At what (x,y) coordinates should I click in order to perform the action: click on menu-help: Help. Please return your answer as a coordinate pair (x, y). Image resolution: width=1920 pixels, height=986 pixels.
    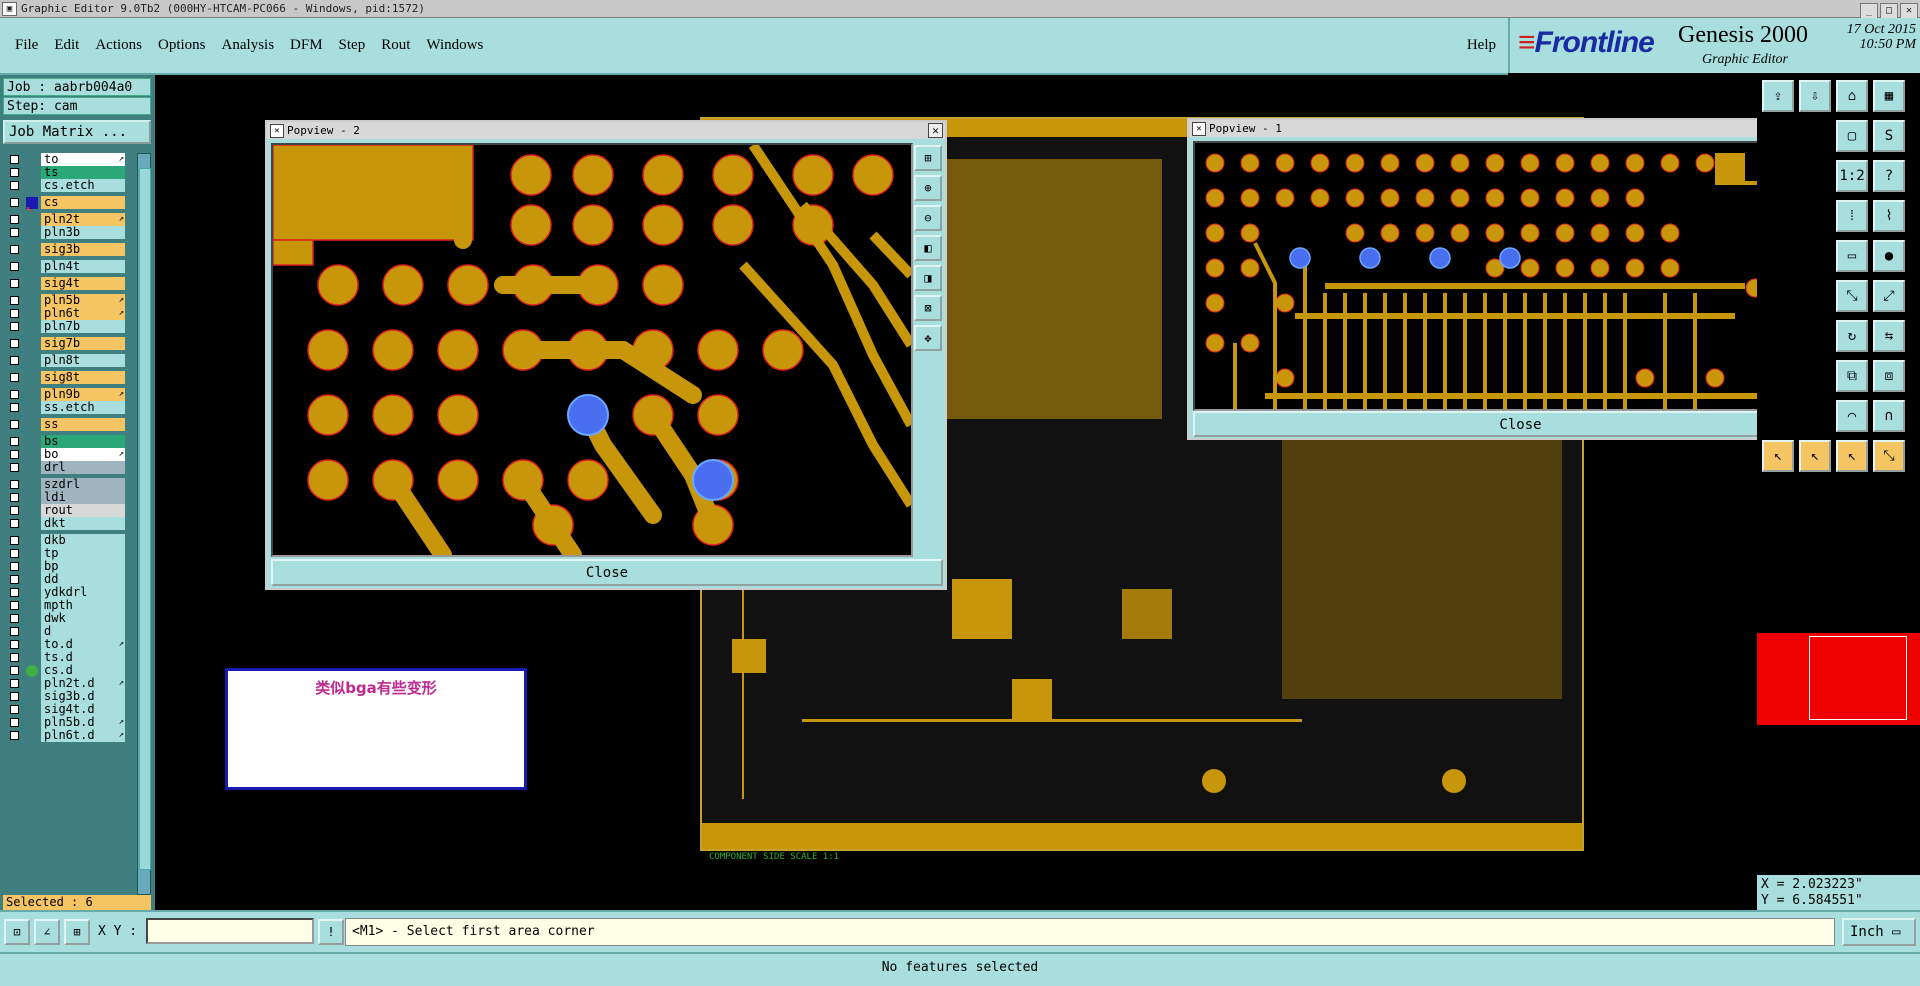
    Looking at the image, I should click on (1487, 45).